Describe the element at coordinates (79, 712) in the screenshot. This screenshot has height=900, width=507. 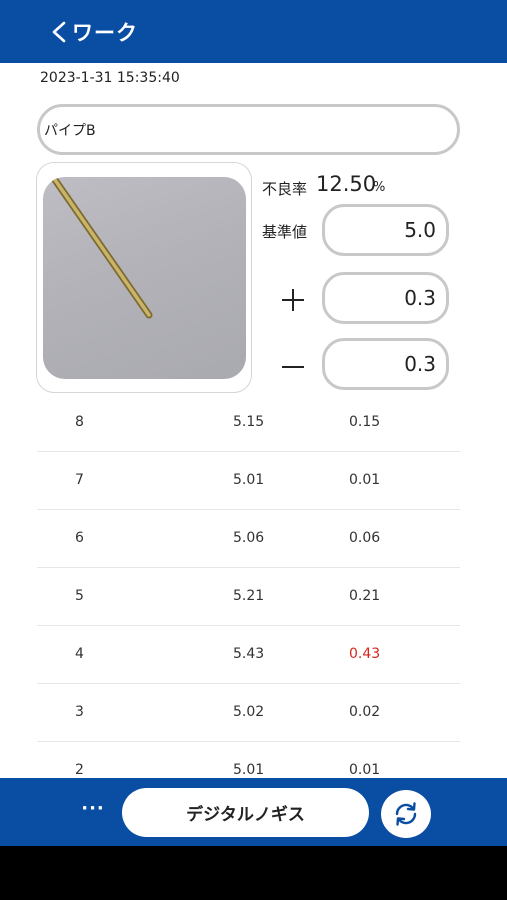
I see `row-number: 3` at that location.